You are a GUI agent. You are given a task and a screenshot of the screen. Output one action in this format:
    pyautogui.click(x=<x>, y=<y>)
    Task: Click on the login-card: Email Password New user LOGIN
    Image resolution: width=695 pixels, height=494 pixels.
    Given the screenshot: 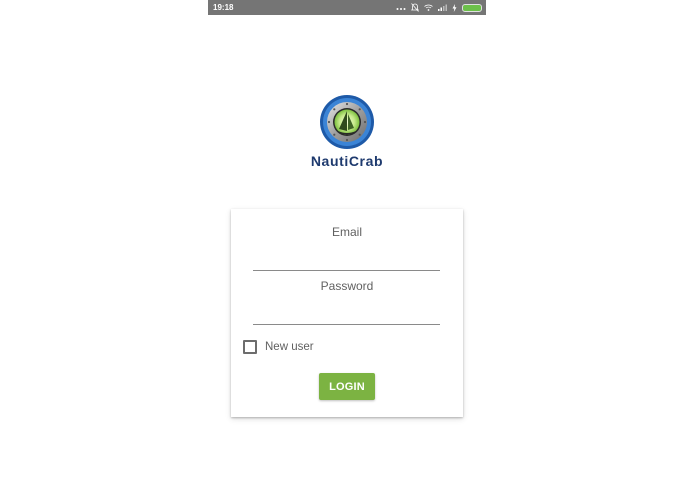 What is the action you would take?
    pyautogui.click(x=347, y=313)
    